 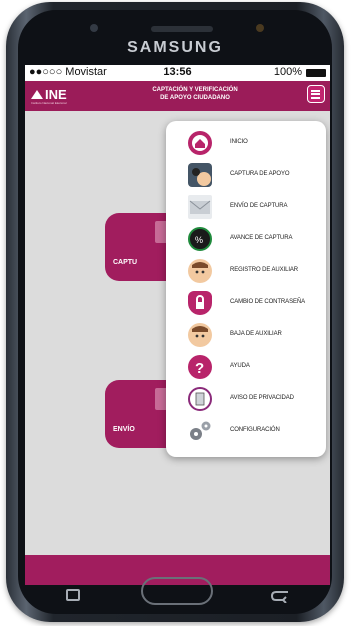 I want to click on home-icon, so click(x=200, y=143).